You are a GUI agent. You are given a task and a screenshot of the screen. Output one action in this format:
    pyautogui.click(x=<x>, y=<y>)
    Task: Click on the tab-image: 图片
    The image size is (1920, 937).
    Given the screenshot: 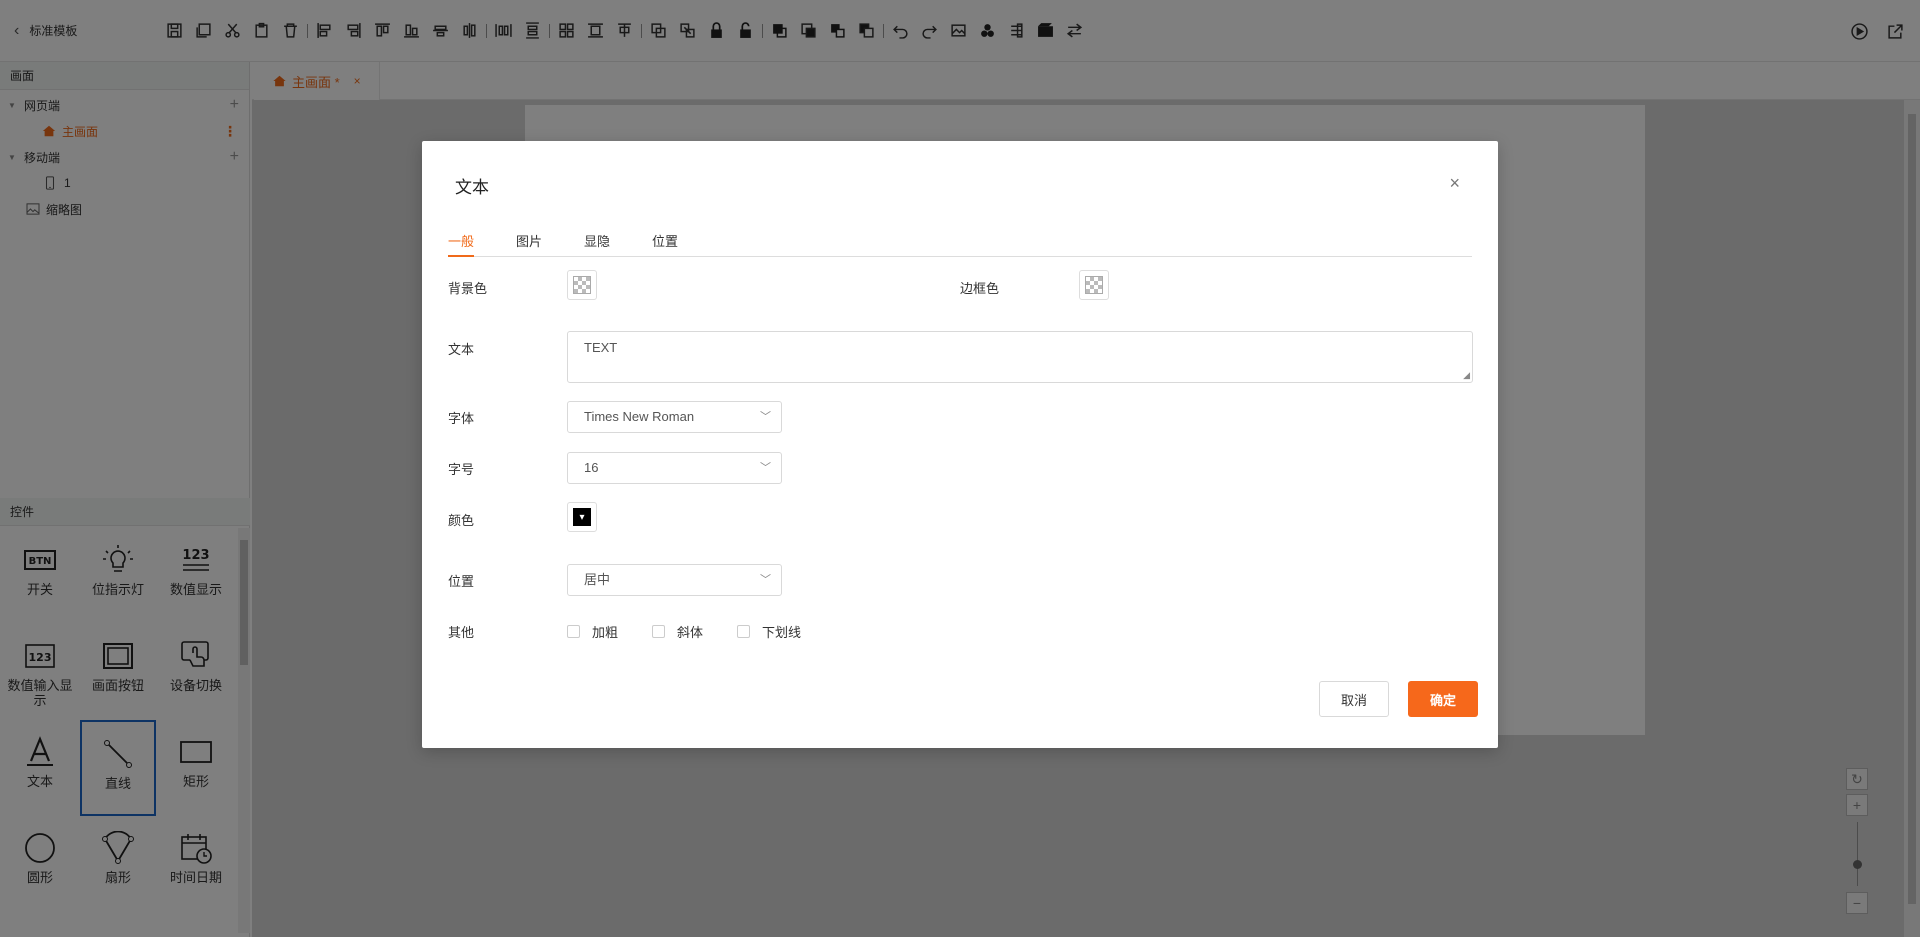 What is the action you would take?
    pyautogui.click(x=529, y=244)
    